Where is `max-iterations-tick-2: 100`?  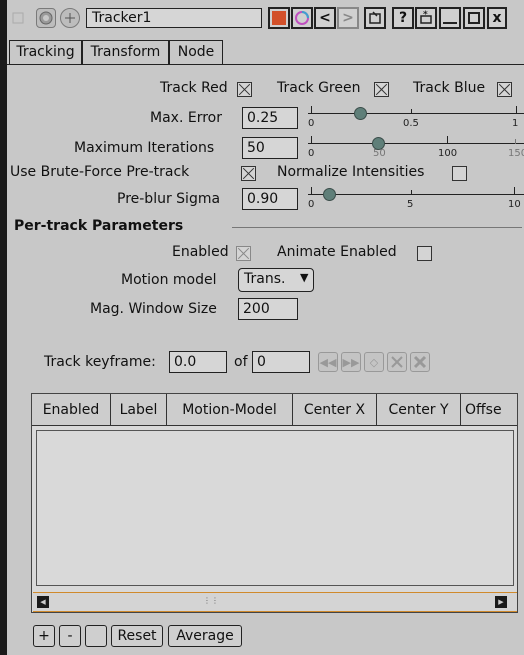 max-iterations-tick-2: 100 is located at coordinates (448, 153).